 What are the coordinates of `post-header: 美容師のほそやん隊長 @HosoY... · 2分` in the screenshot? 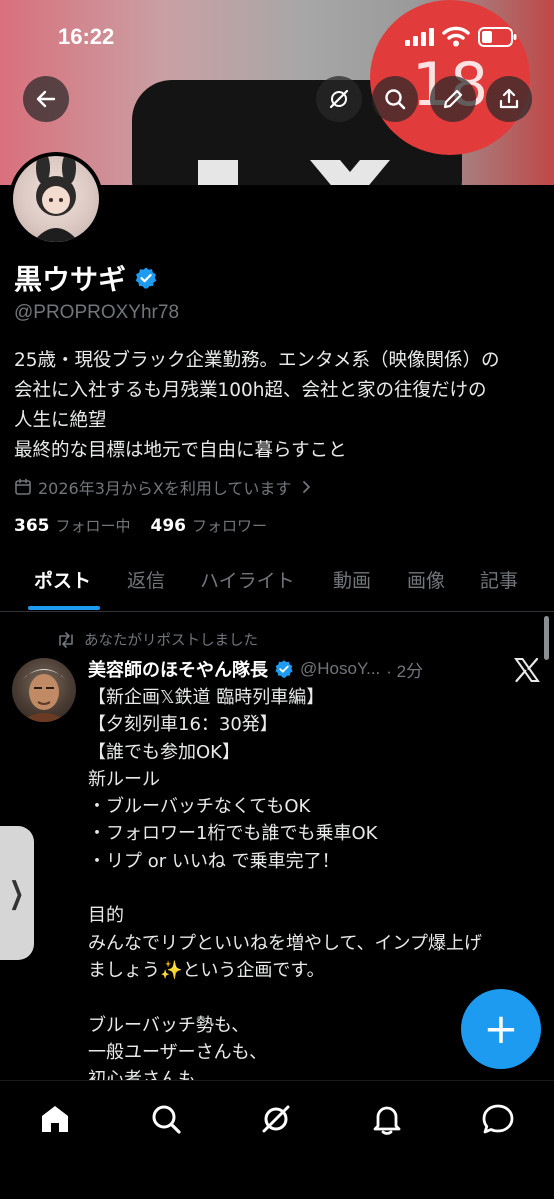 It's located at (255, 669).